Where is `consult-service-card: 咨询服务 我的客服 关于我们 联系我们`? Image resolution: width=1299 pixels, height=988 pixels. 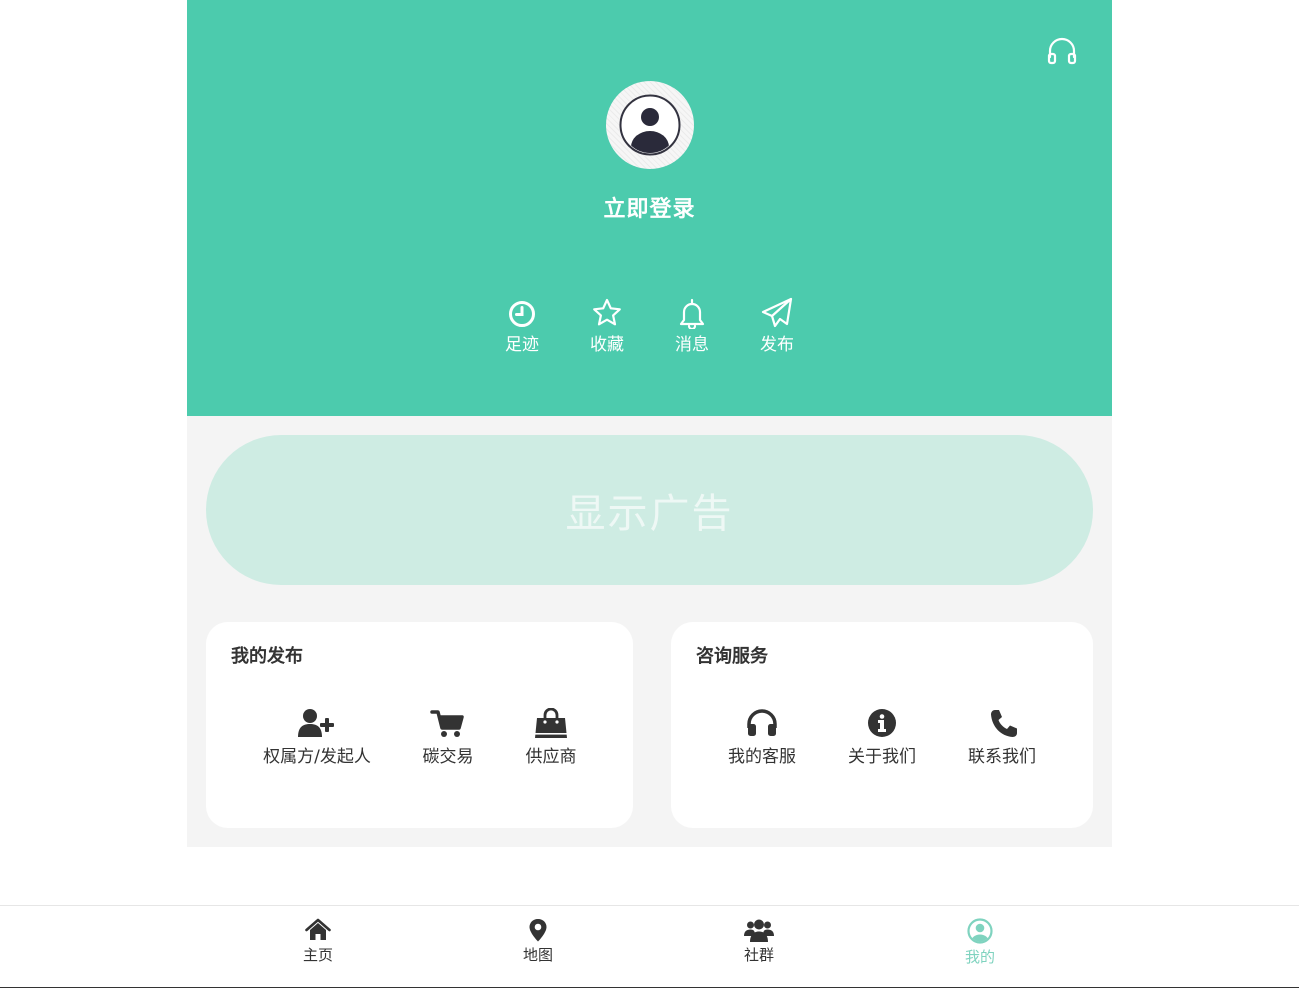 consult-service-card: 咨询服务 我的客服 关于我们 联系我们 is located at coordinates (882, 725).